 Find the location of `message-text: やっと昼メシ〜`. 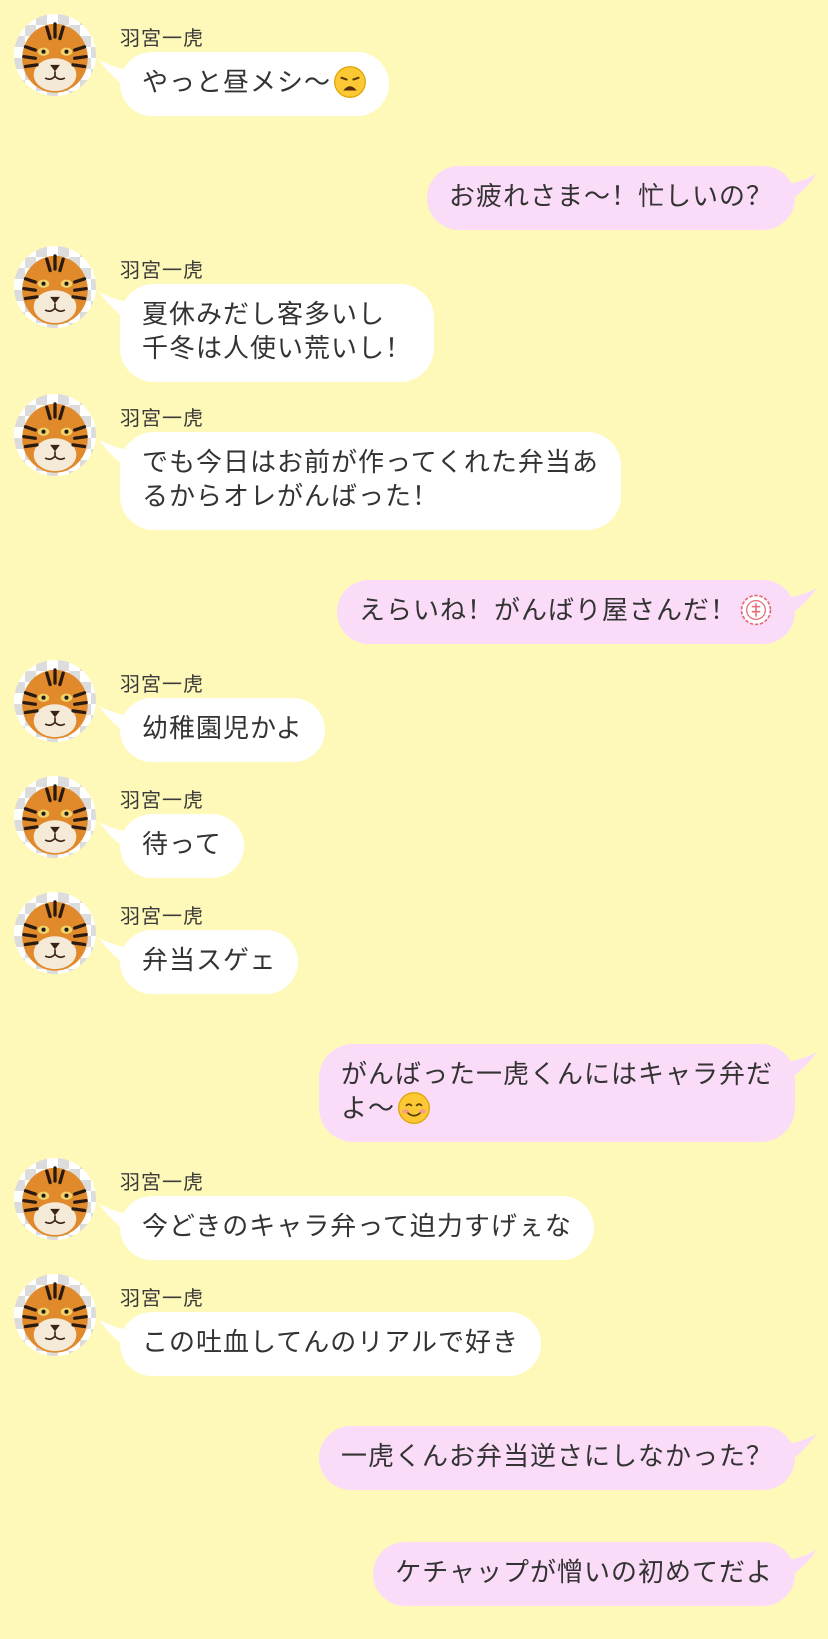

message-text: やっと昼メシ〜 is located at coordinates (237, 83).